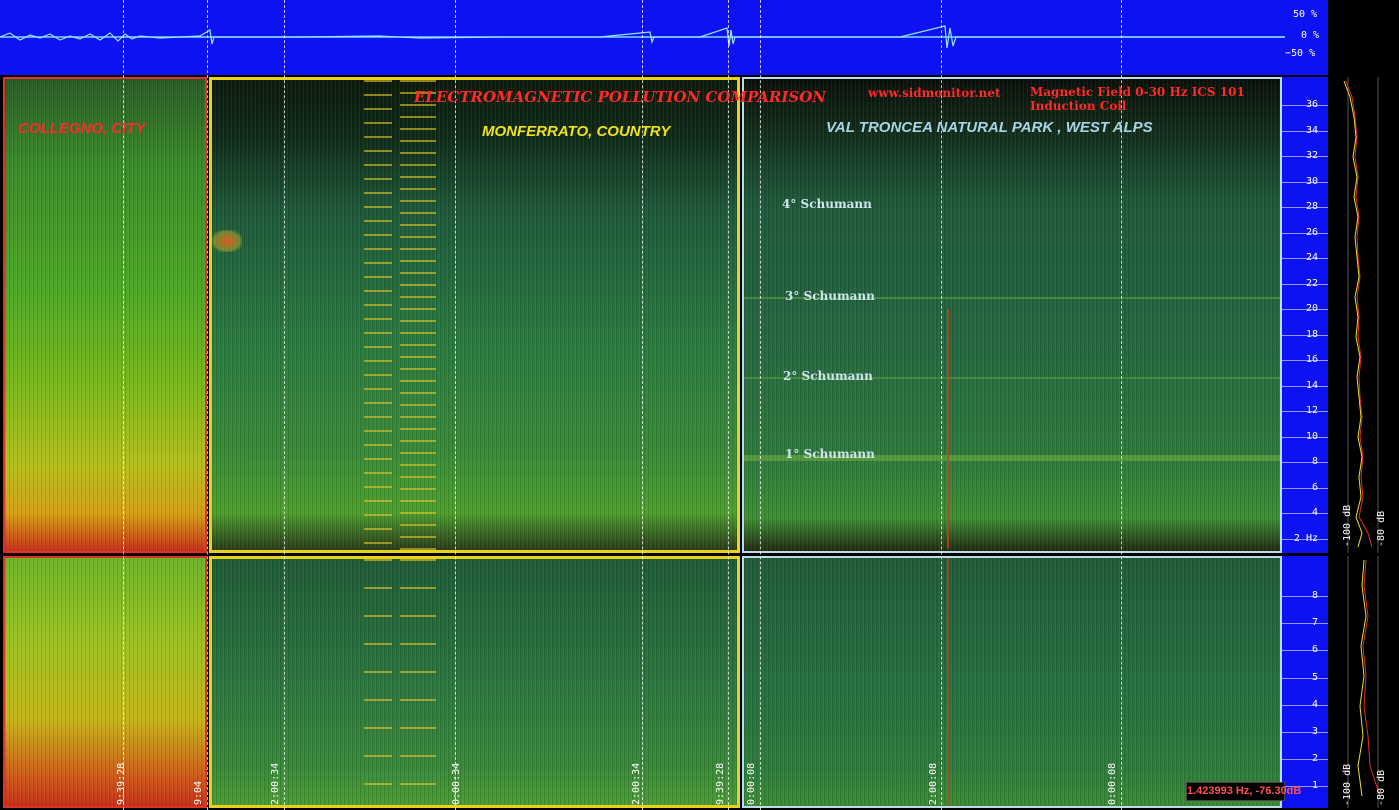 This screenshot has width=1399, height=810. I want to click on location-city: COLLEGNO, CITY, so click(82, 128).